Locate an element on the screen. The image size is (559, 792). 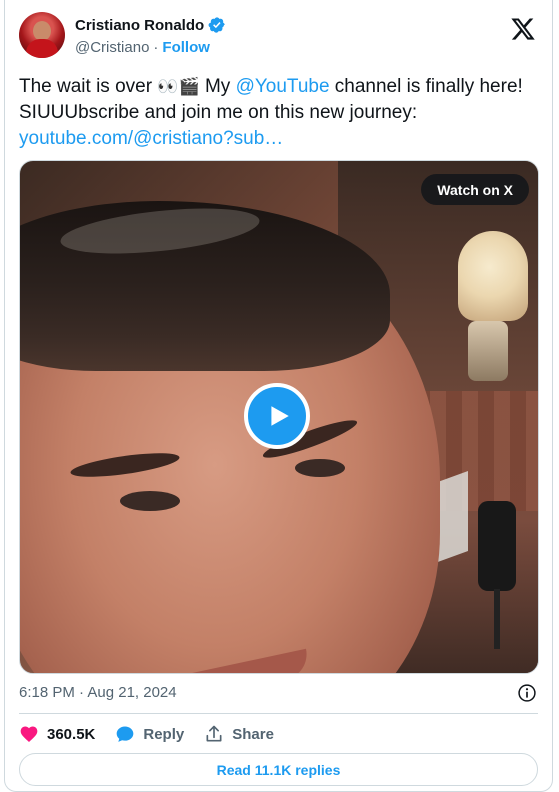
tweet-header: Cristiano Ronaldo @Cristiano · Follow is located at coordinates (278, 37).